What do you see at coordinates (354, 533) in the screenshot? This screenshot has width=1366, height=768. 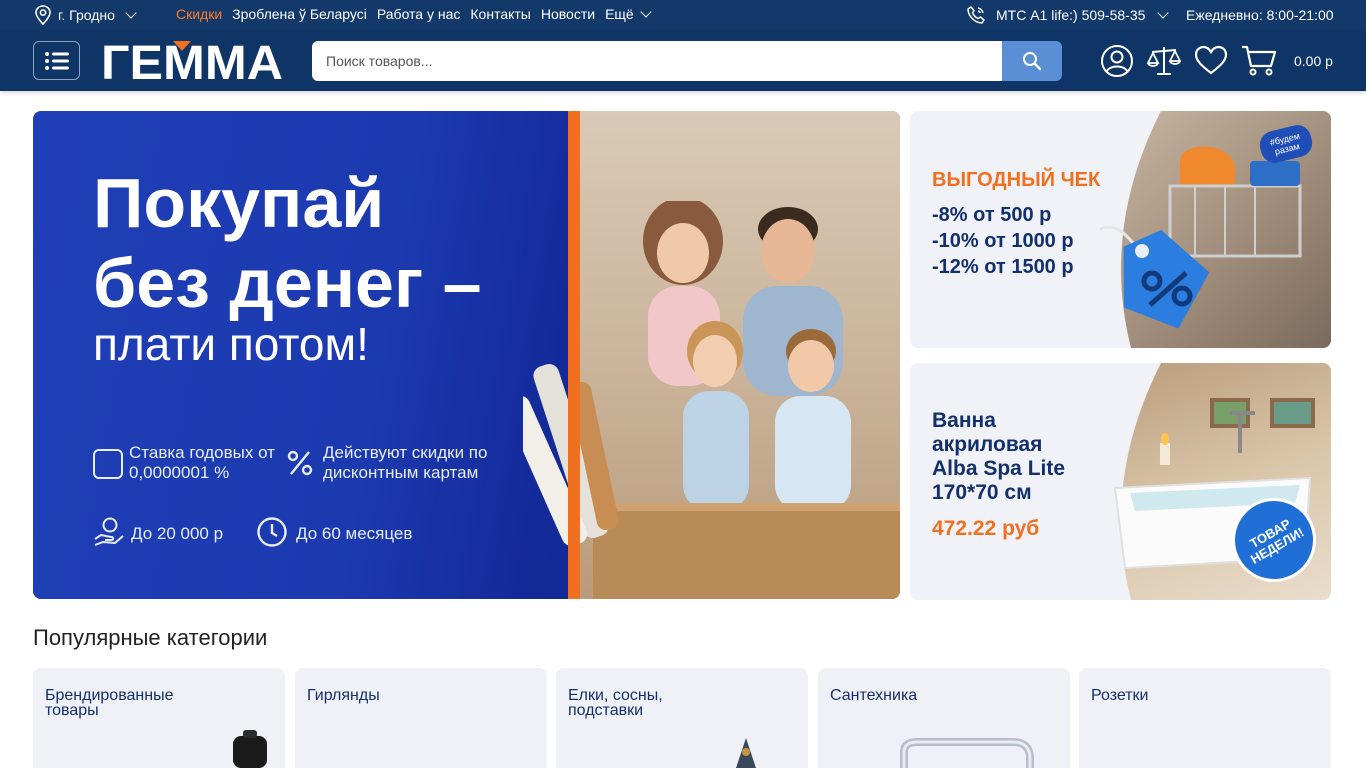 I see `feature-term: До 60 месяцев` at bounding box center [354, 533].